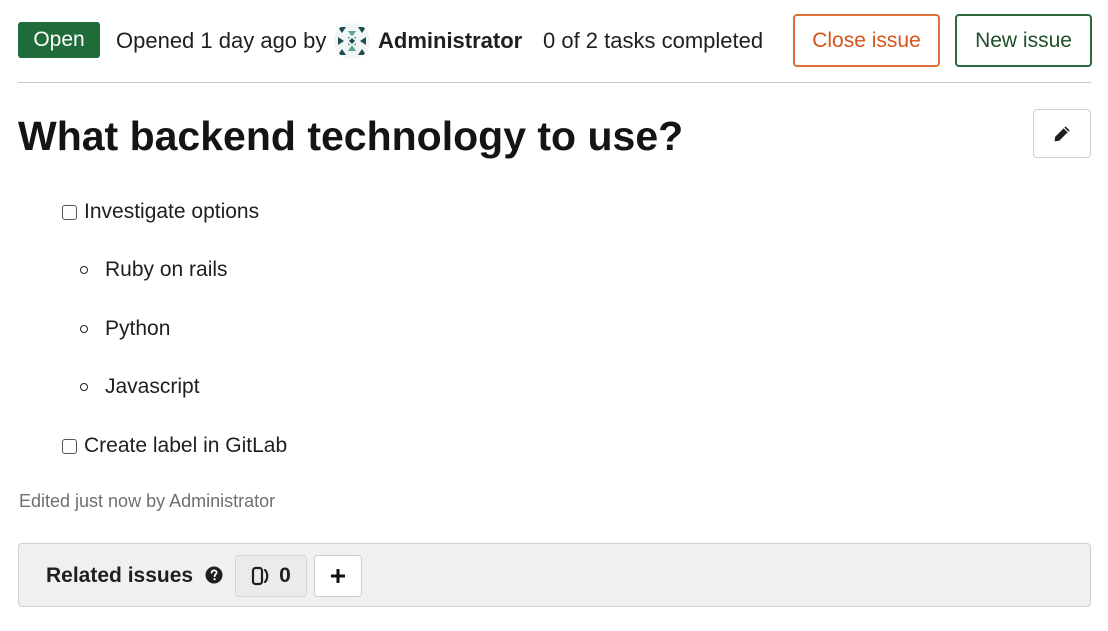 Image resolution: width=1108 pixels, height=631 pixels. What do you see at coordinates (285, 575) in the screenshot?
I see `related-count: 0` at bounding box center [285, 575].